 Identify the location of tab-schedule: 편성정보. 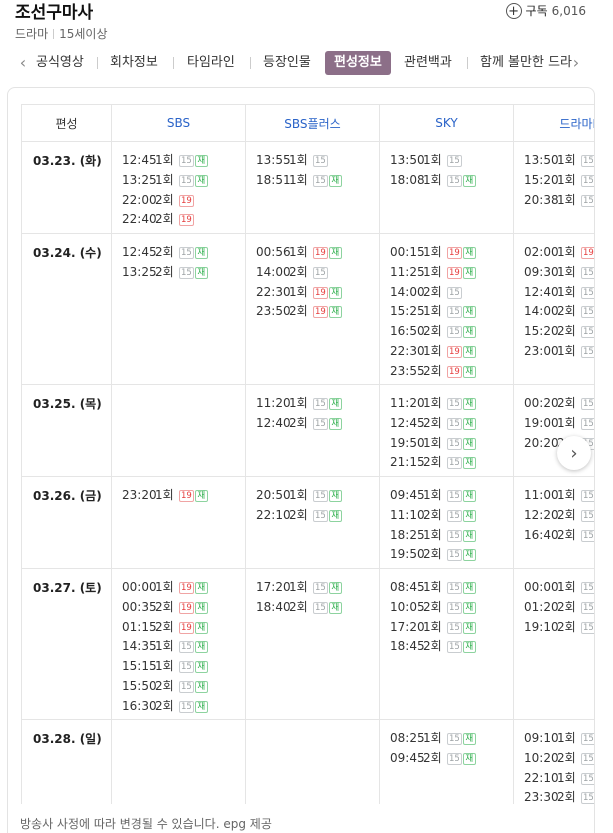
(358, 63).